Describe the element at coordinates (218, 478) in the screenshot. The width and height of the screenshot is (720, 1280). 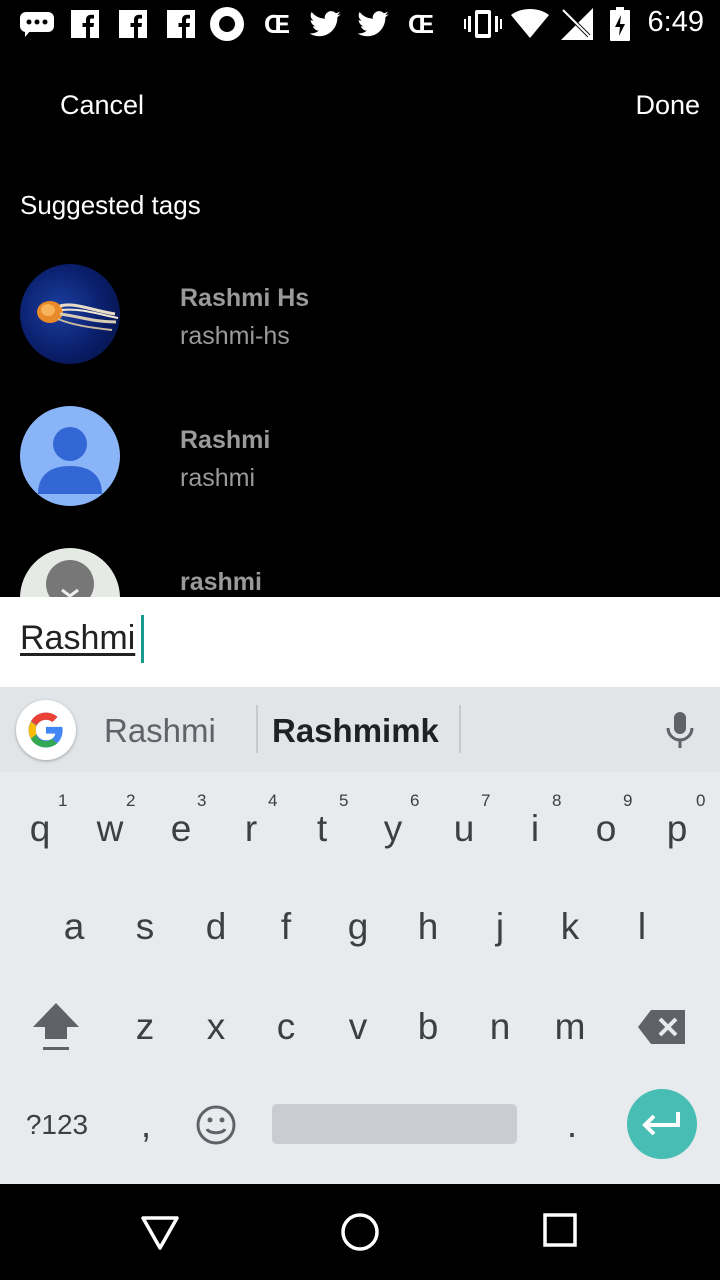
I see `suggestion-handle: rashmi` at that location.